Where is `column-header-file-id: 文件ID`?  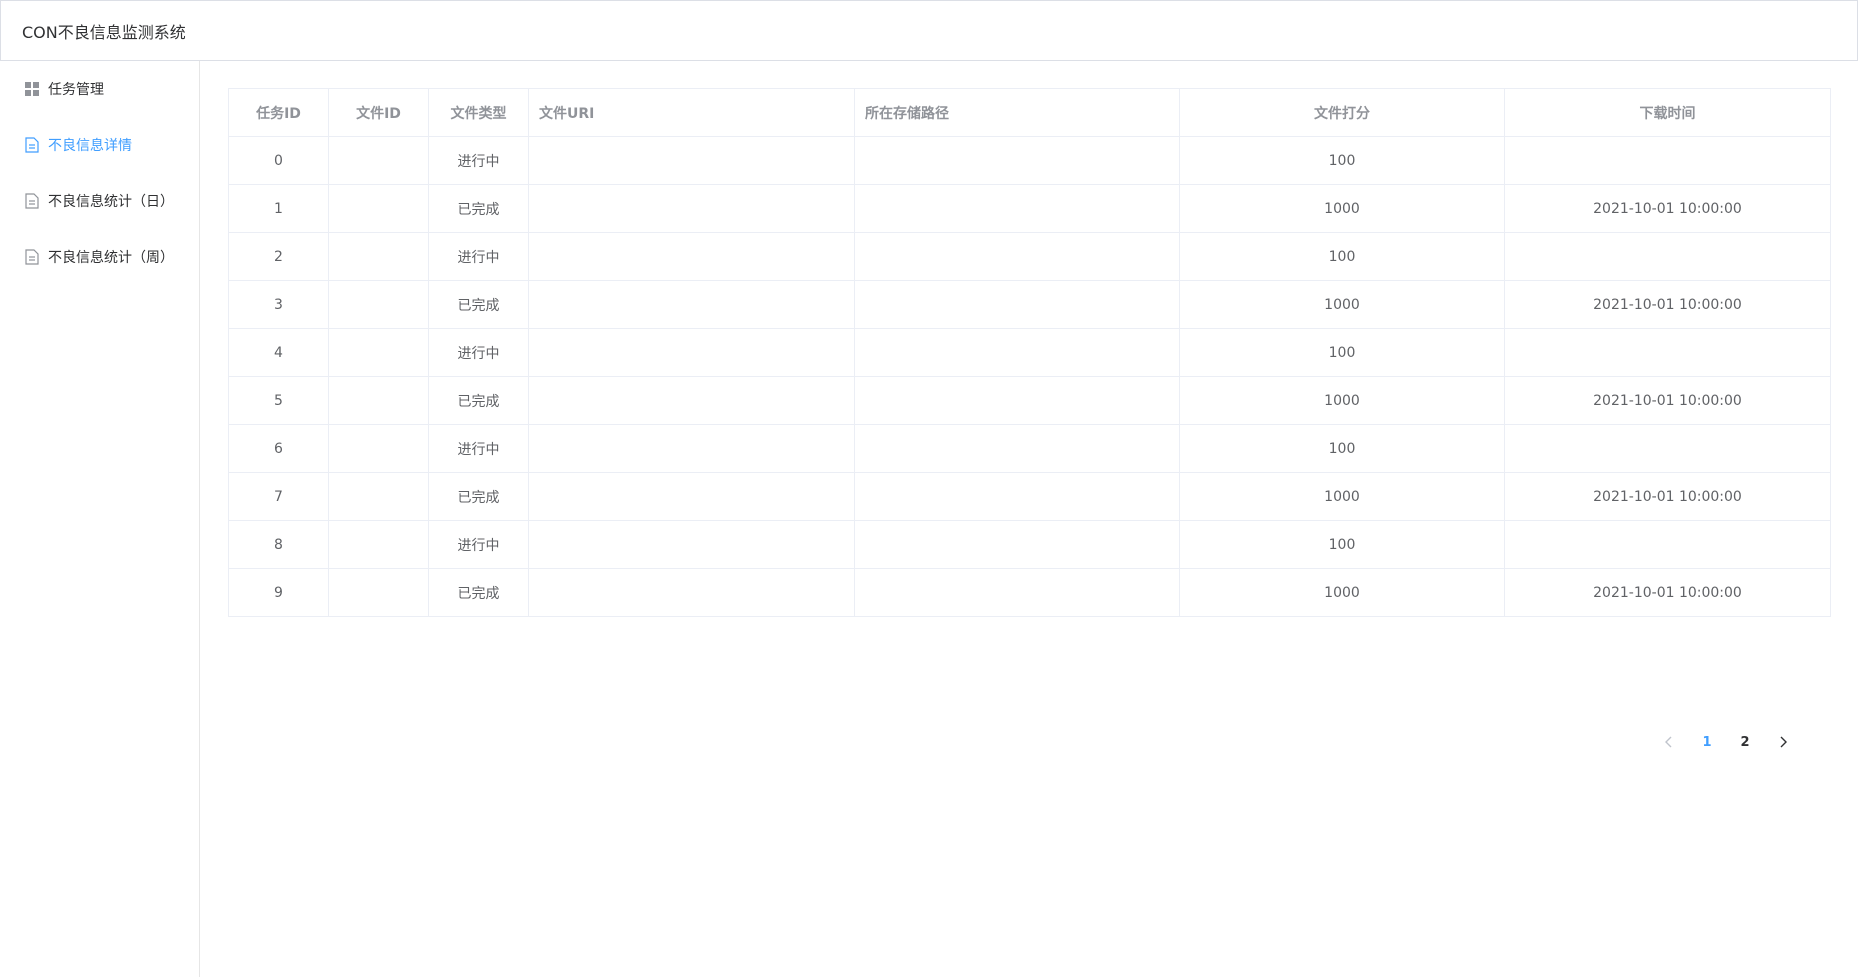 column-header-file-id: 文件ID is located at coordinates (378, 112).